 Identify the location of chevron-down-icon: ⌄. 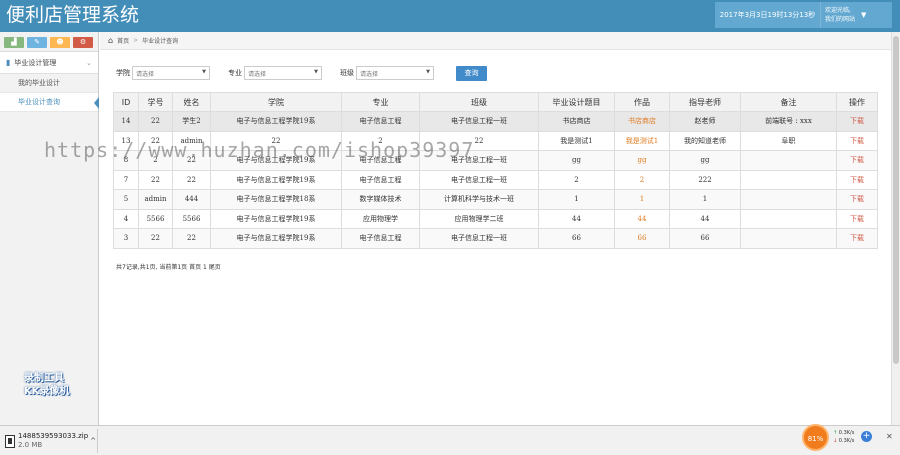
(89, 62).